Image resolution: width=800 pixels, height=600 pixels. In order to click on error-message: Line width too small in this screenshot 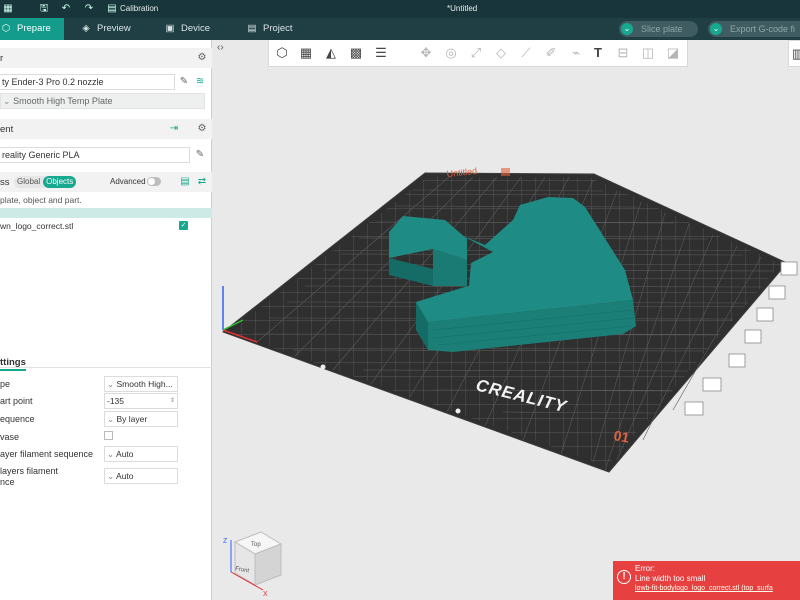, I will do `click(670, 578)`.